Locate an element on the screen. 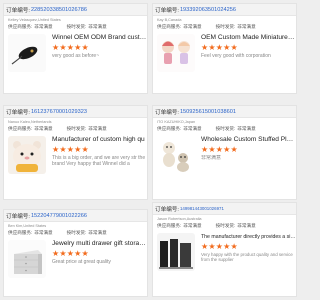  order-header: 订单编号: 161237670001029323 is located at coordinates (75, 112).